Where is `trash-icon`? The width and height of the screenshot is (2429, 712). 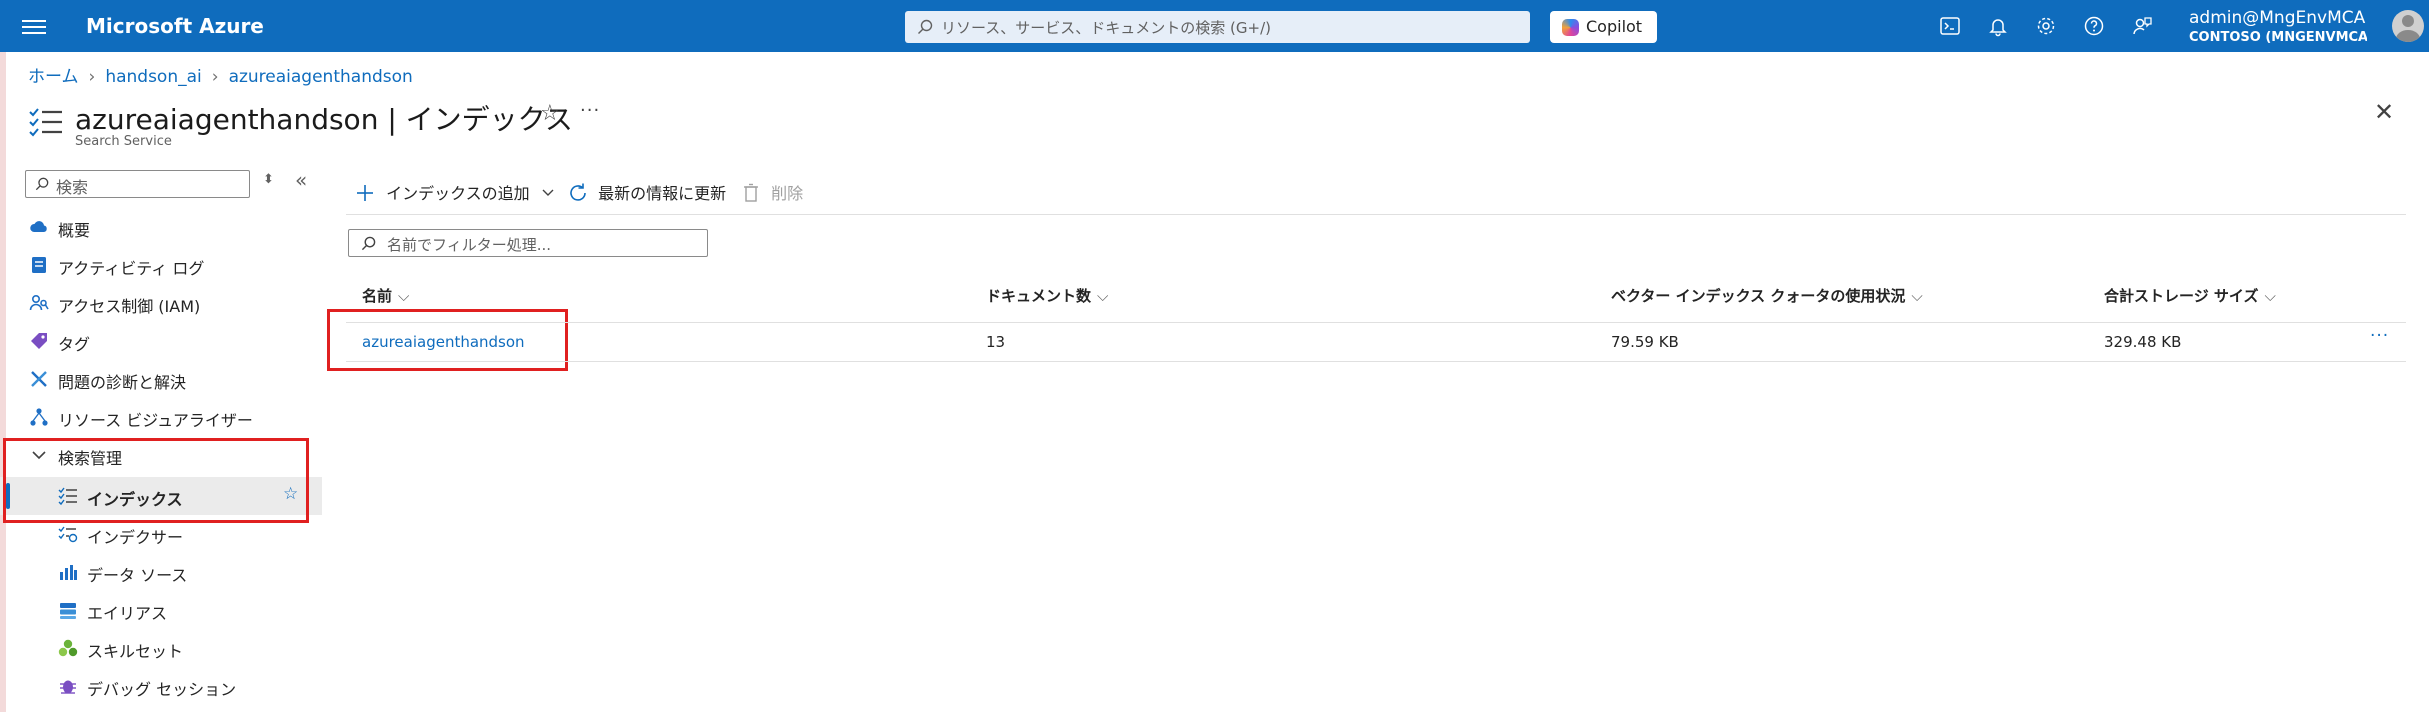 trash-icon is located at coordinates (751, 192).